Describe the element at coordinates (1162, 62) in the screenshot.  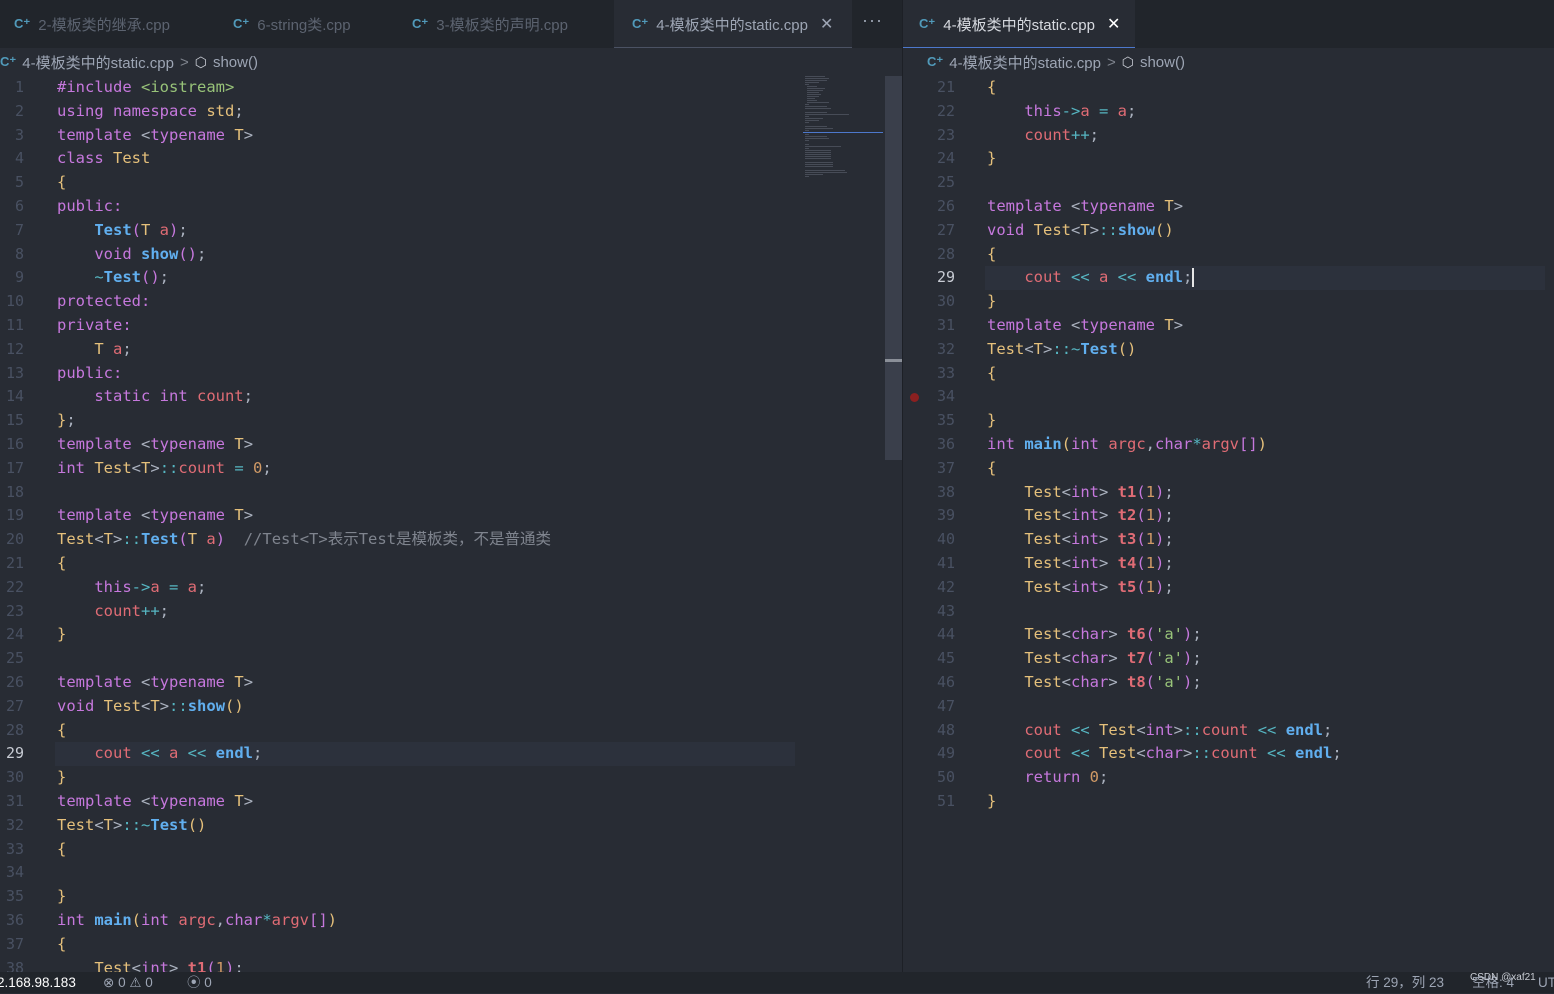
I see `breadcrumb-symbol: show()` at that location.